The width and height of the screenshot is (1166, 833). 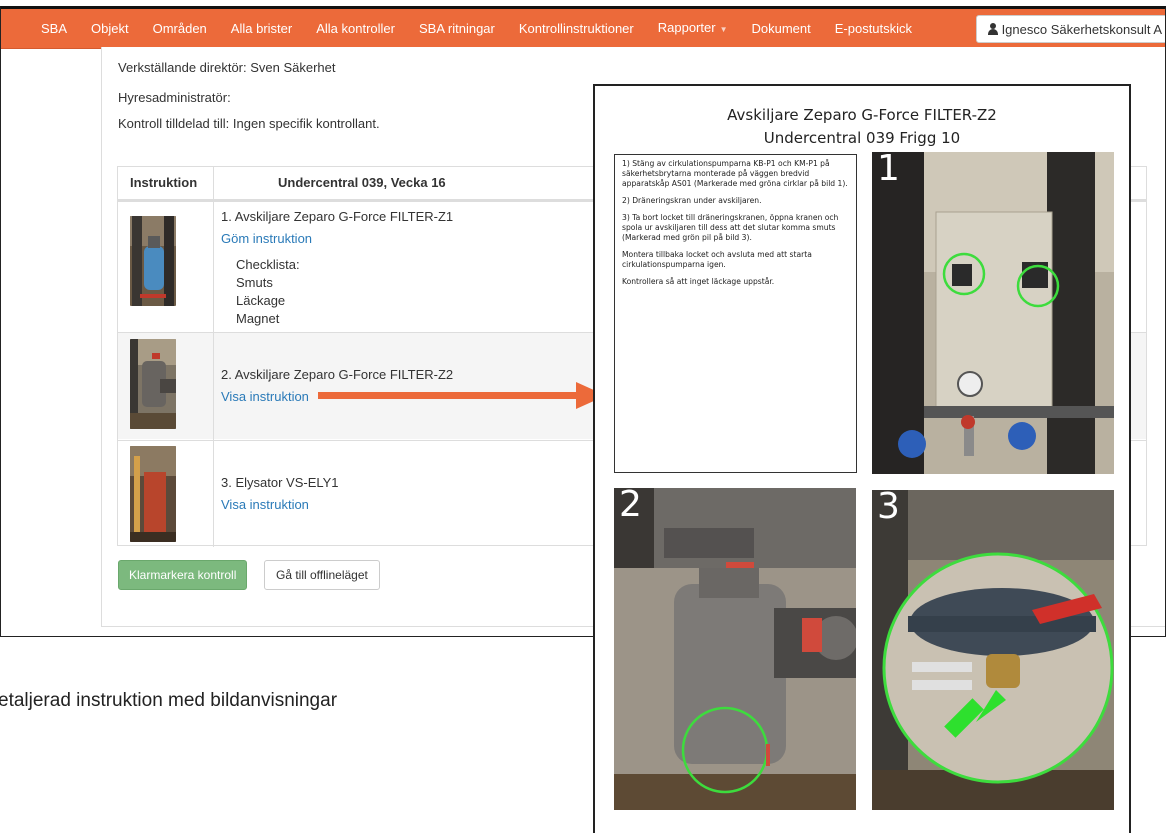 What do you see at coordinates (692, 200) in the screenshot?
I see `doc-step: 2) Dräneringskran under avskiljaren.` at bounding box center [692, 200].